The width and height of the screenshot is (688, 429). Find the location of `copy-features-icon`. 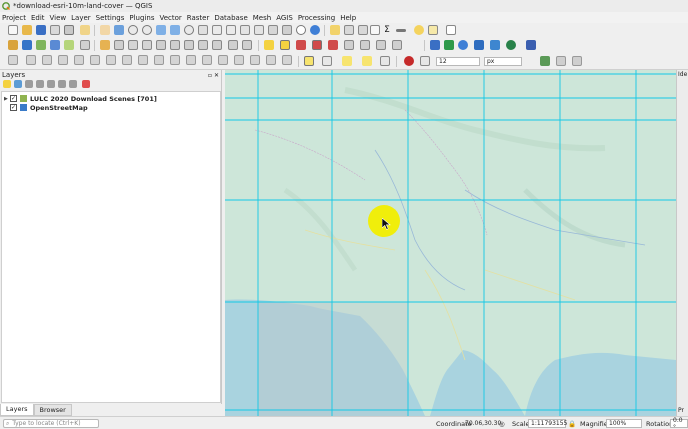

copy-features-icon is located at coordinates (203, 45).